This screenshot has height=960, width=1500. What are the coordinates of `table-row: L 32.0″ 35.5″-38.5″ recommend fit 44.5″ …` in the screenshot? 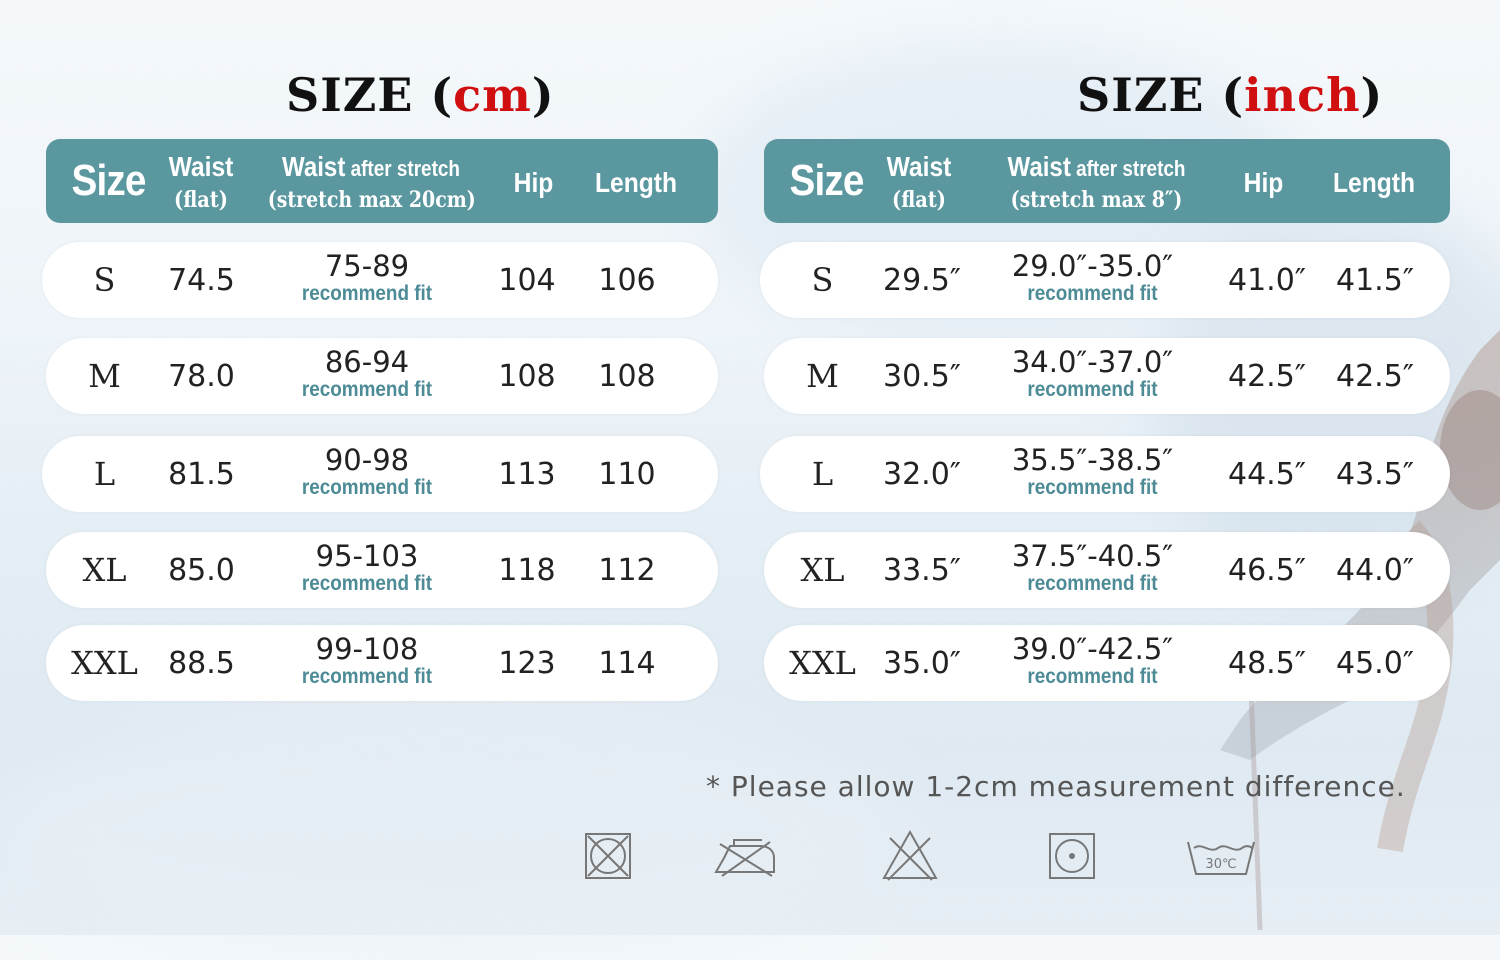 It's located at (1105, 474).